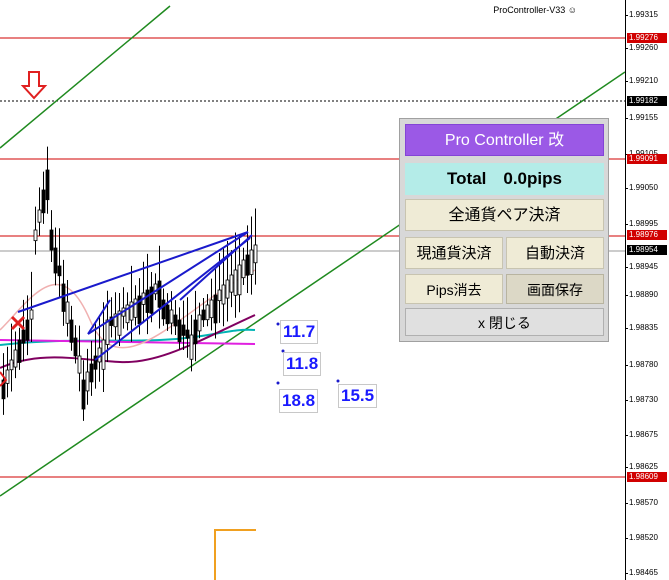  Describe the element at coordinates (504, 215) in the screenshot. I see `close-all-pairs-button: 全通貨ペア決済` at that location.